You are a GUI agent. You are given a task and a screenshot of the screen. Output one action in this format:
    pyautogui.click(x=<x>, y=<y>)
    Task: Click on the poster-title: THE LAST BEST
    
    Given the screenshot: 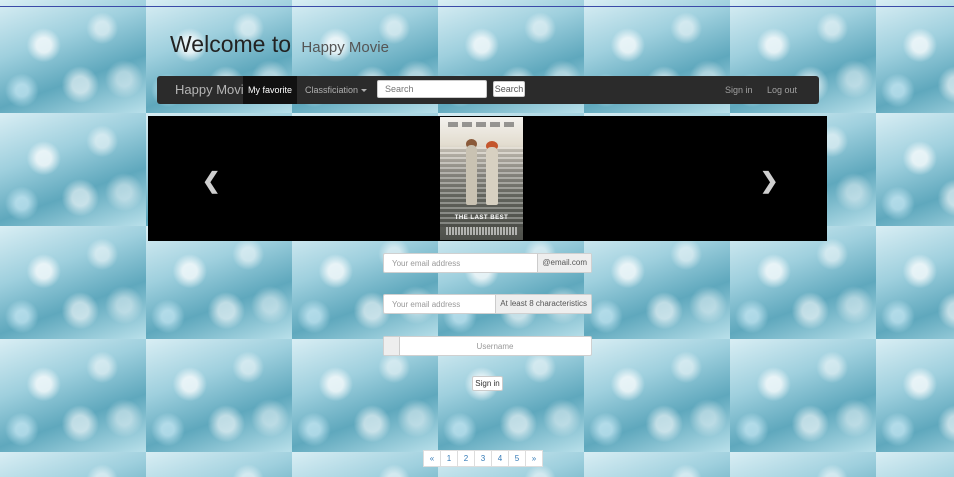 What is the action you would take?
    pyautogui.click(x=481, y=218)
    